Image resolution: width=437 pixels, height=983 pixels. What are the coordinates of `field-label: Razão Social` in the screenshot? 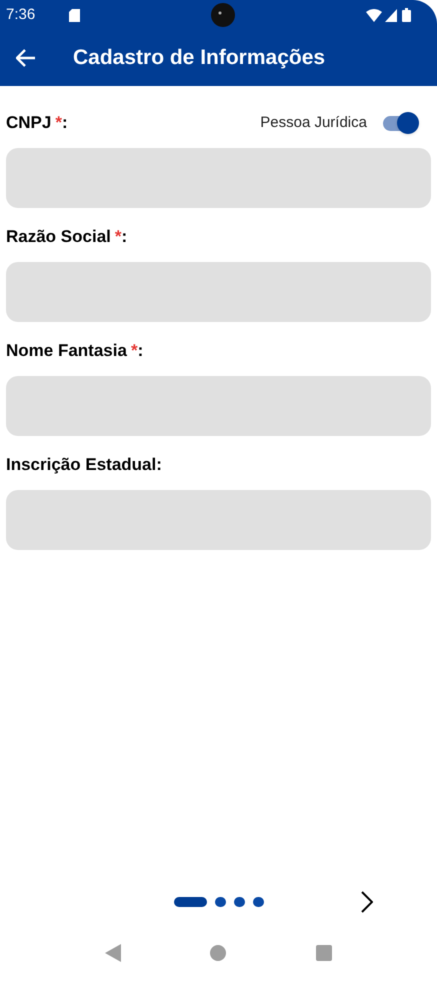 It's located at (58, 237).